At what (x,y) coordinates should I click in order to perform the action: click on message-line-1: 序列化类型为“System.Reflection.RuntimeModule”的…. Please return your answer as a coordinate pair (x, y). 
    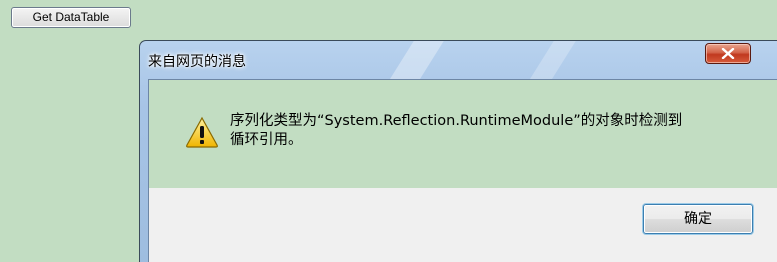
    Looking at the image, I should click on (456, 121).